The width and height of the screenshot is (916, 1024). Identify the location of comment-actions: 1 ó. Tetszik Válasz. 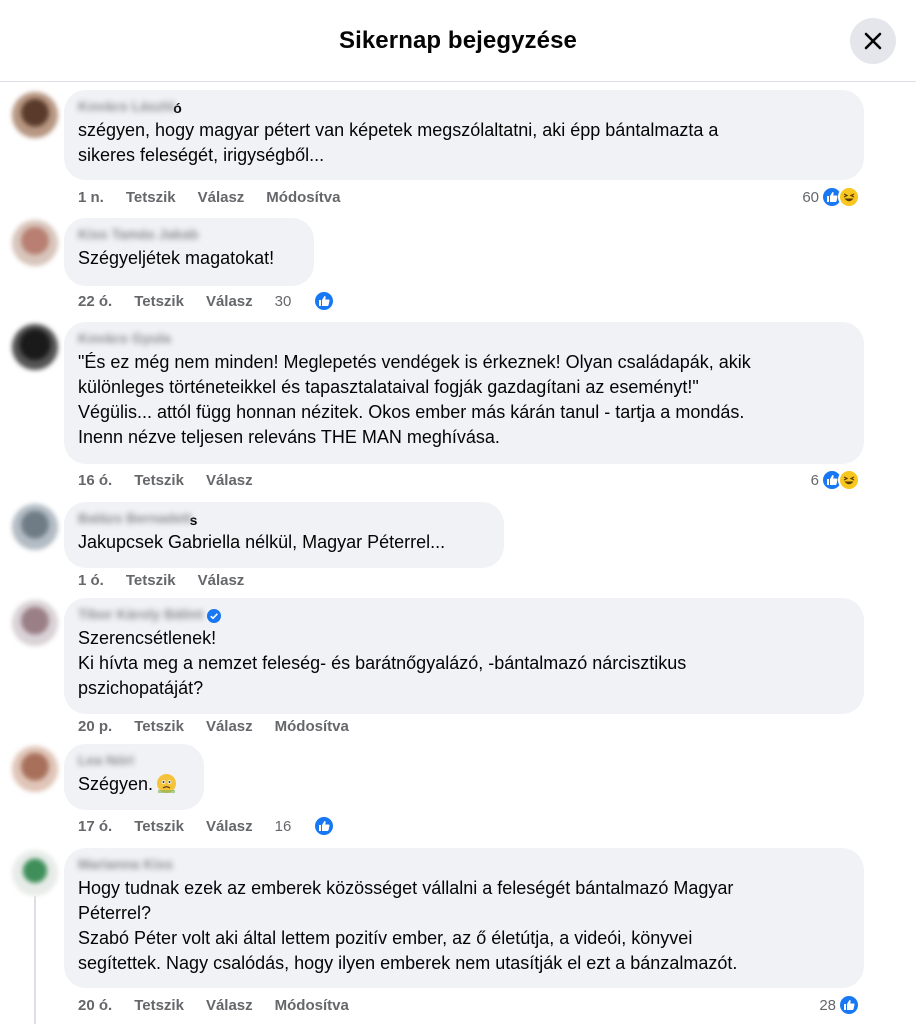
(172, 580).